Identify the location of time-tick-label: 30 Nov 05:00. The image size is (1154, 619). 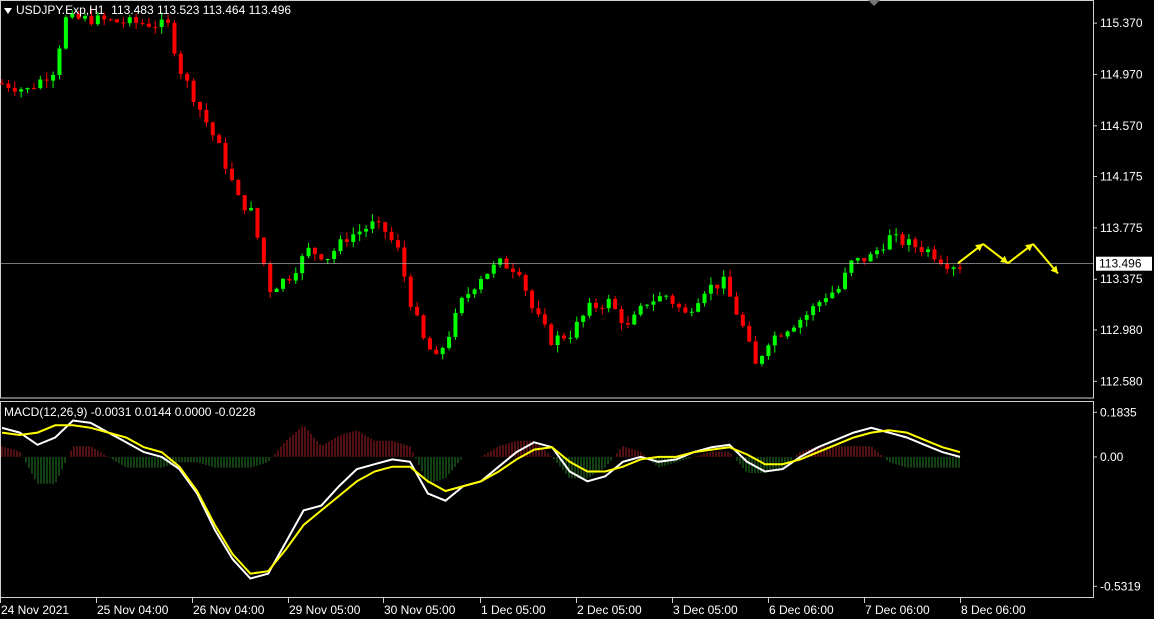
(420, 610).